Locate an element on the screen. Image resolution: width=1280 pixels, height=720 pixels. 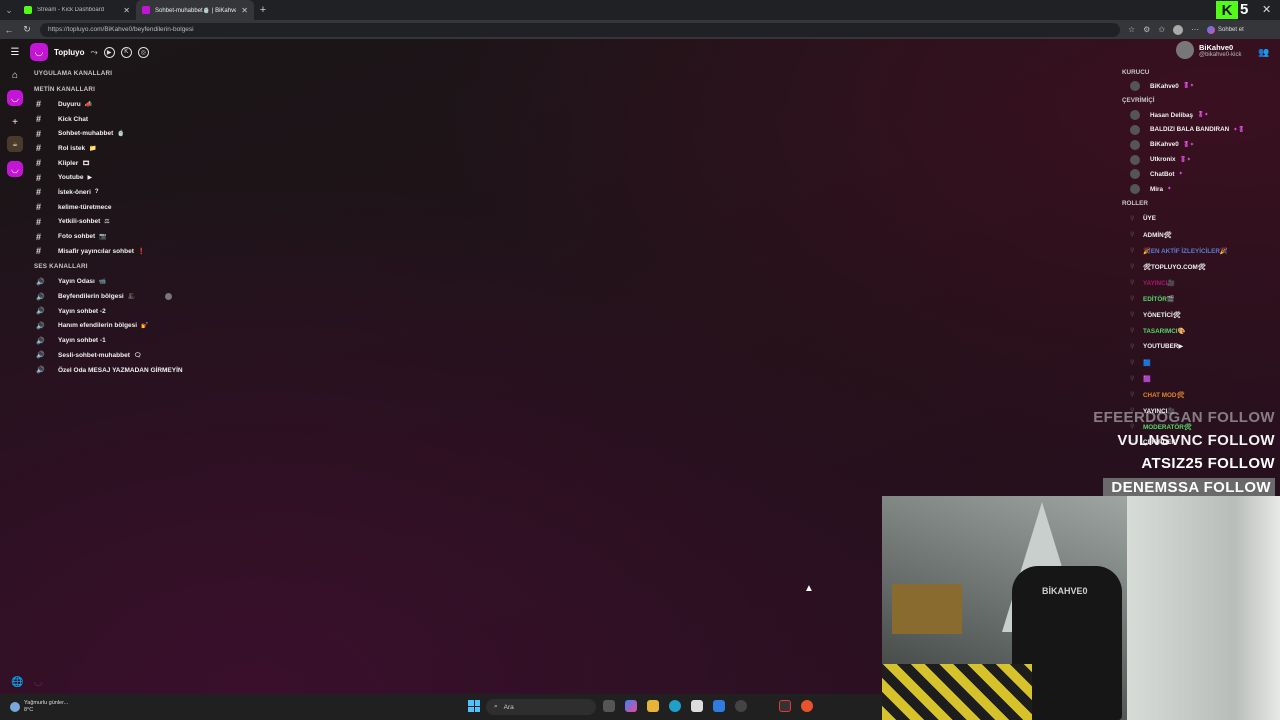
taskbar-search: ⌕ Ara is located at coordinates (541, 707).